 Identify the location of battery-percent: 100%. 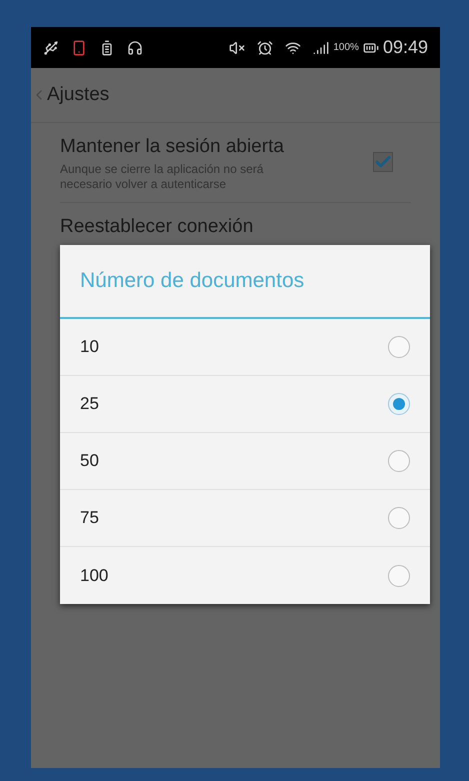
(346, 48).